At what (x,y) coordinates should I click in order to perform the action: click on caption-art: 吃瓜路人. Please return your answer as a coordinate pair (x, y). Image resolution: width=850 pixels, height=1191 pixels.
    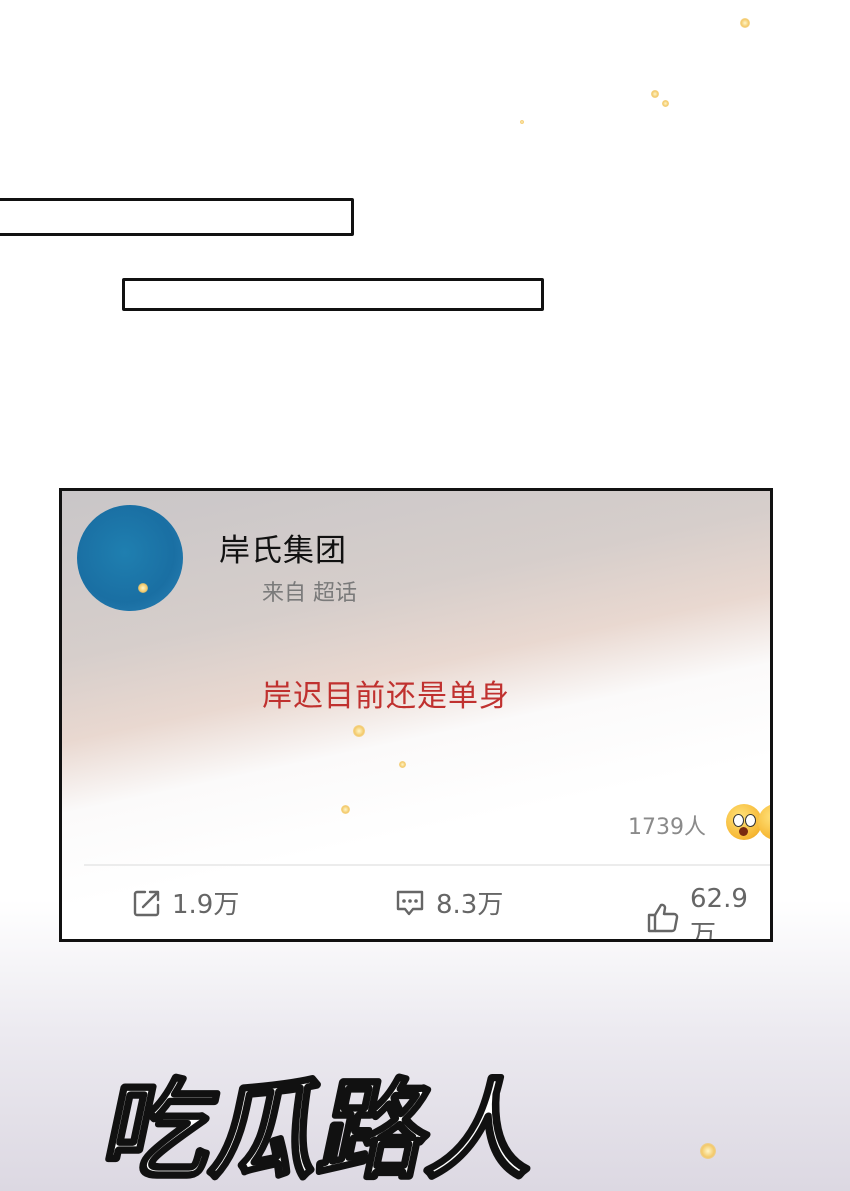
    Looking at the image, I should click on (325, 1128).